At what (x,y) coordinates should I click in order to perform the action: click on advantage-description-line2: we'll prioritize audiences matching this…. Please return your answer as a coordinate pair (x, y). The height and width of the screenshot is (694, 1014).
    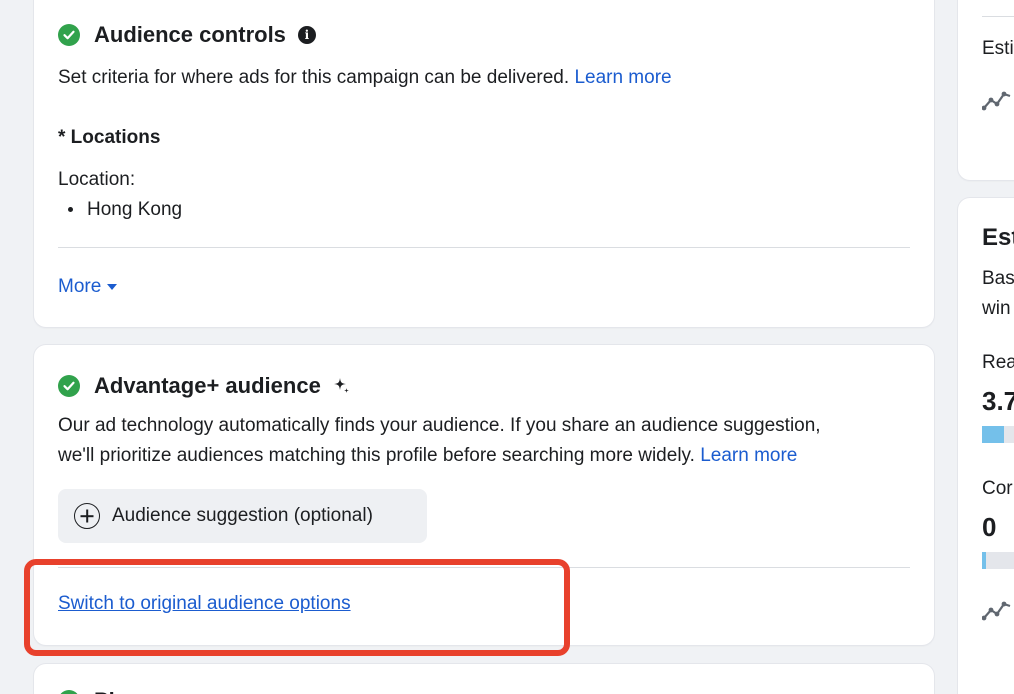
    Looking at the image, I should click on (427, 456).